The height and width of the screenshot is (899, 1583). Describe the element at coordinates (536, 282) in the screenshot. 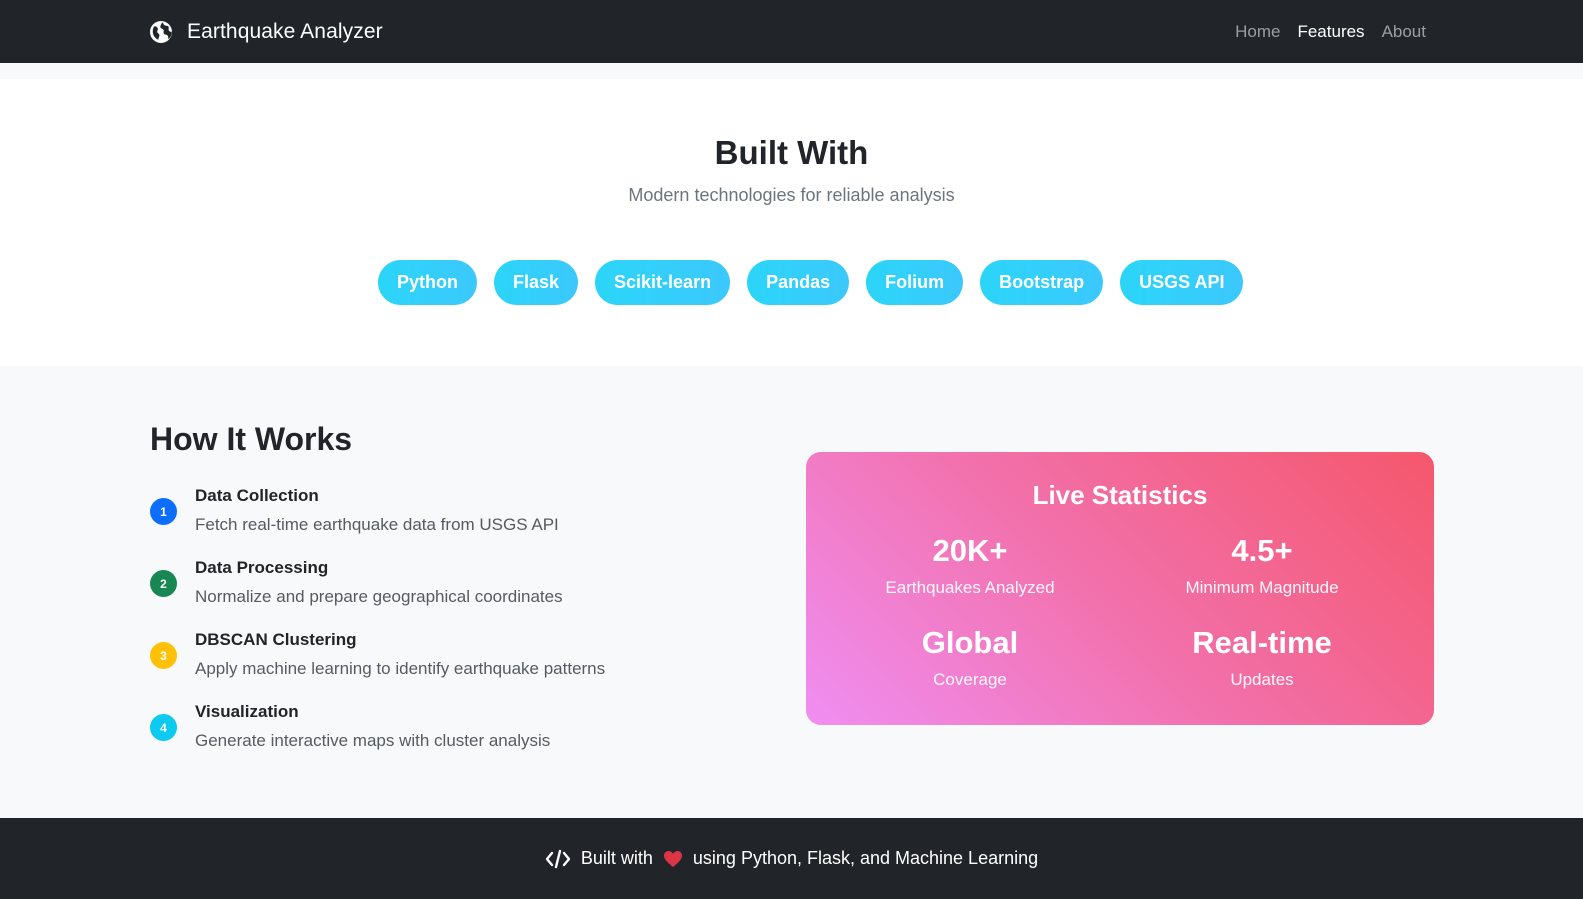

I see `tech-badge-flask: Flask` at that location.